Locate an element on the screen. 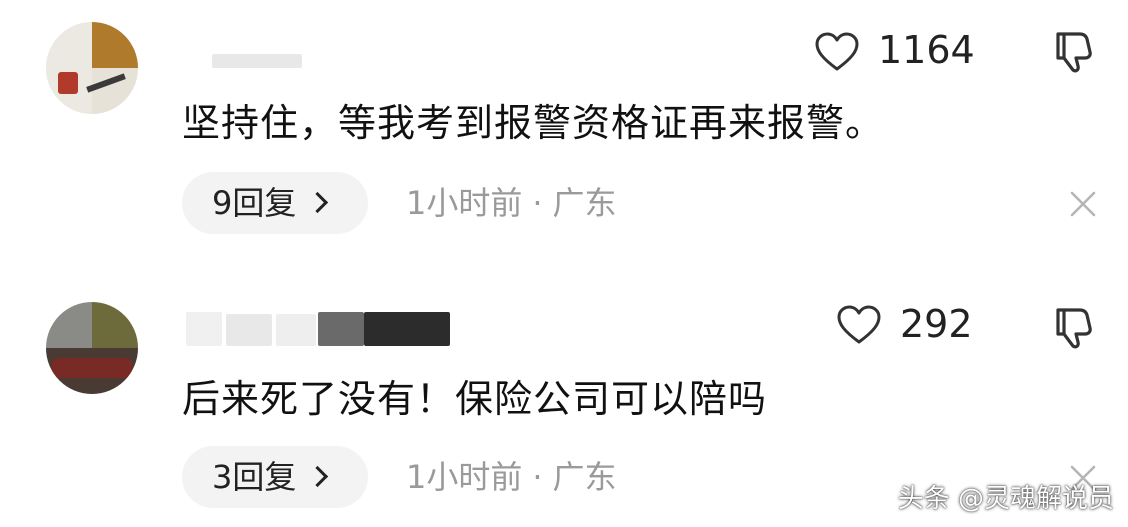  replies-label: 3回复 is located at coordinates (254, 477).